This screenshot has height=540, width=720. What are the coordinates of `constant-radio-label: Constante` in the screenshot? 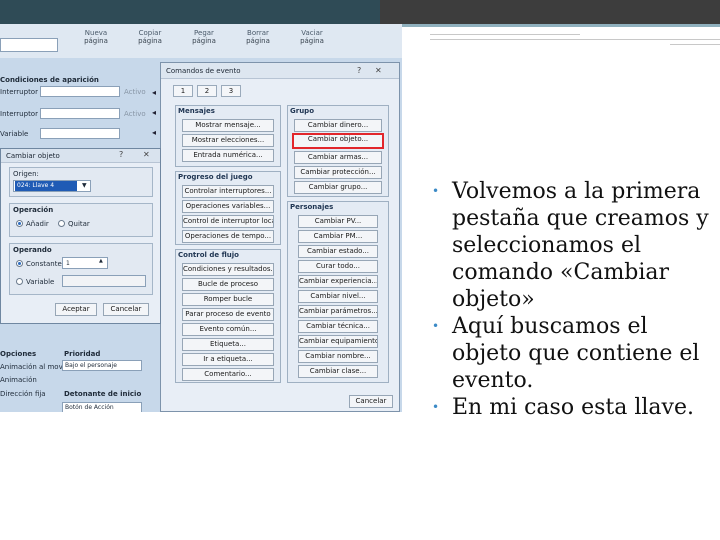 It's located at (44, 264).